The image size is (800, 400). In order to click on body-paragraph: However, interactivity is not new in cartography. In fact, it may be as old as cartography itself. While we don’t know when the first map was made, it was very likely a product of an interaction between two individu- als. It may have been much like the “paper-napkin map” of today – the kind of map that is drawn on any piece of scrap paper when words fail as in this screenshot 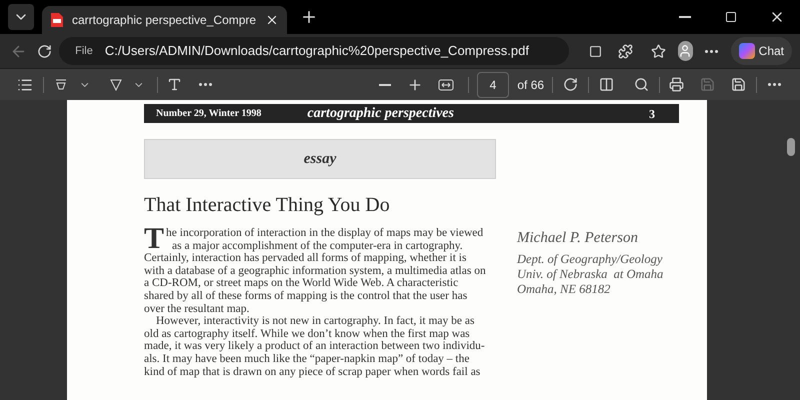, I will do `click(315, 346)`.